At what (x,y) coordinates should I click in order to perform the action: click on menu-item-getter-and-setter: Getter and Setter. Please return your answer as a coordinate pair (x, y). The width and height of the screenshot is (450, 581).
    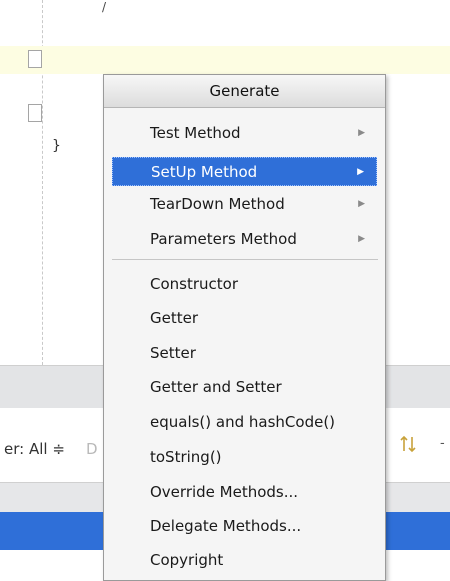
    Looking at the image, I should click on (244, 387).